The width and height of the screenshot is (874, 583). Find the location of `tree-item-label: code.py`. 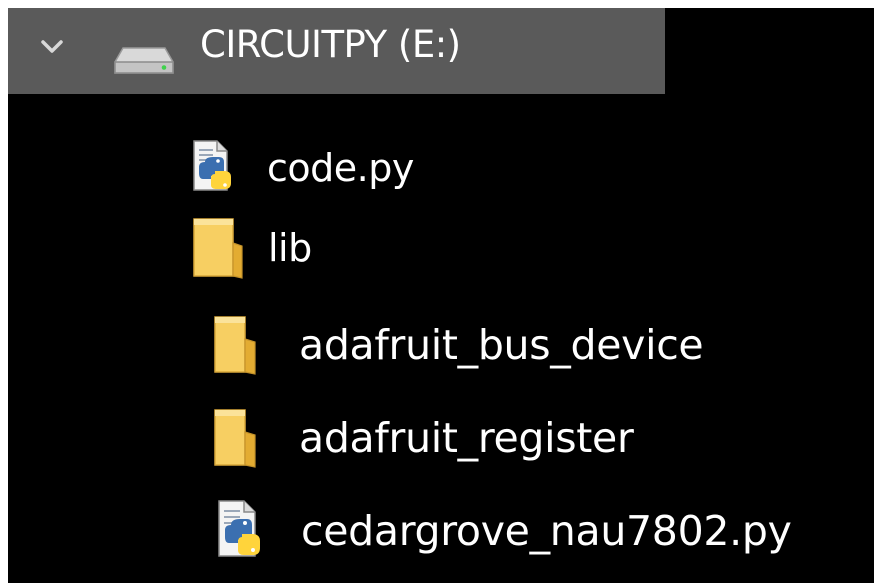

tree-item-label: code.py is located at coordinates (340, 168).